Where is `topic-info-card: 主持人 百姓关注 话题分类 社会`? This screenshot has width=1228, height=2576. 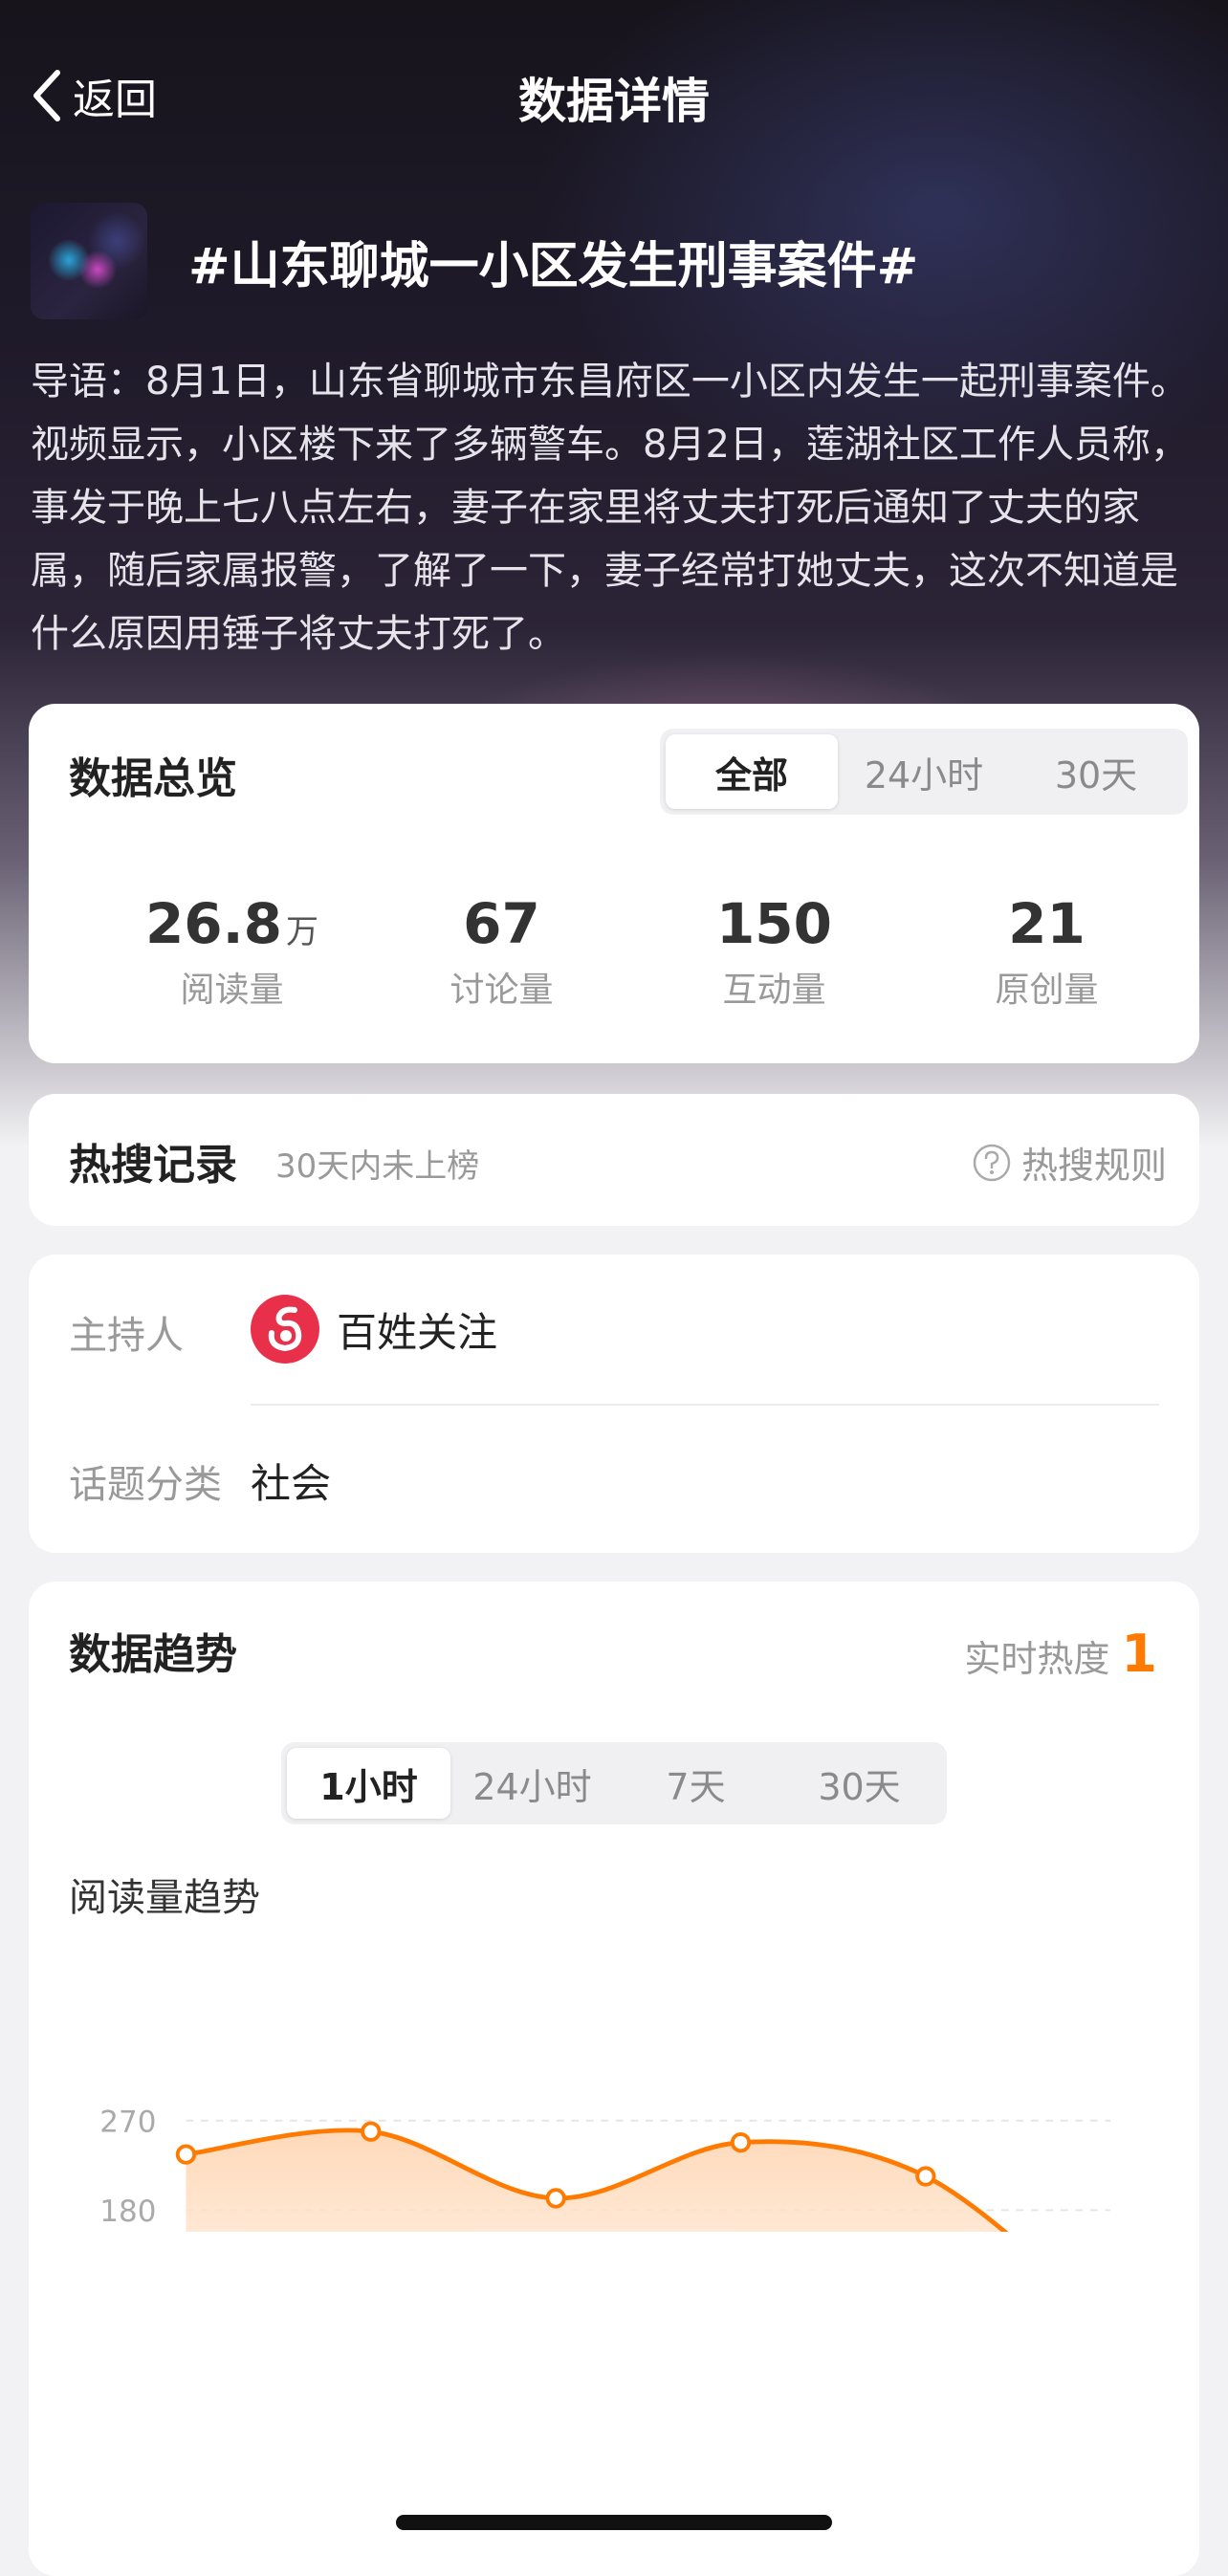 topic-info-card: 主持人 百姓关注 话题分类 社会 is located at coordinates (614, 1404).